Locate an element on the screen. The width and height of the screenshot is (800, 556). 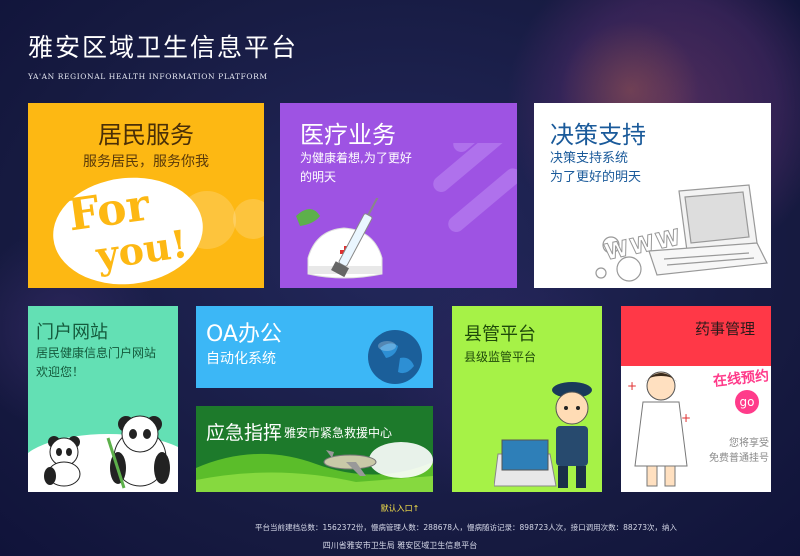
arrow-up-icon: ↑ is located at coordinates (416, 508).